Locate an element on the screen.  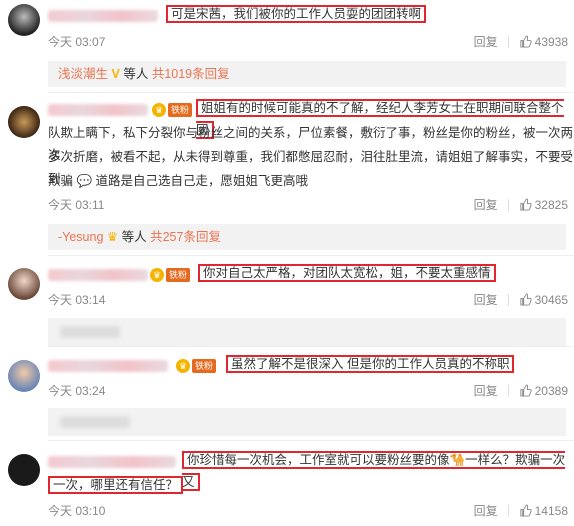
like-button: 14158 is located at coordinates (543, 511).